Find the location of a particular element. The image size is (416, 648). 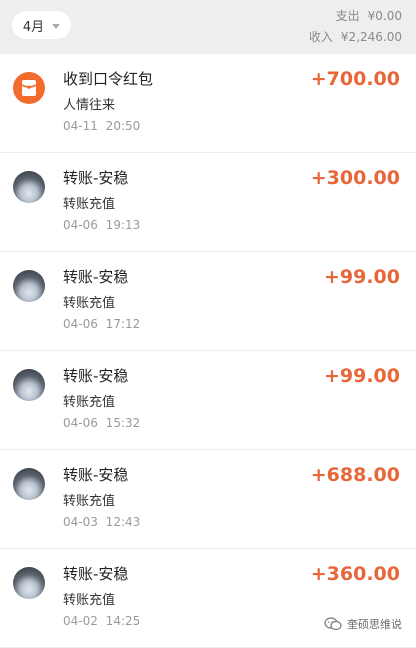

month-selector-button: 4月 is located at coordinates (41, 25).